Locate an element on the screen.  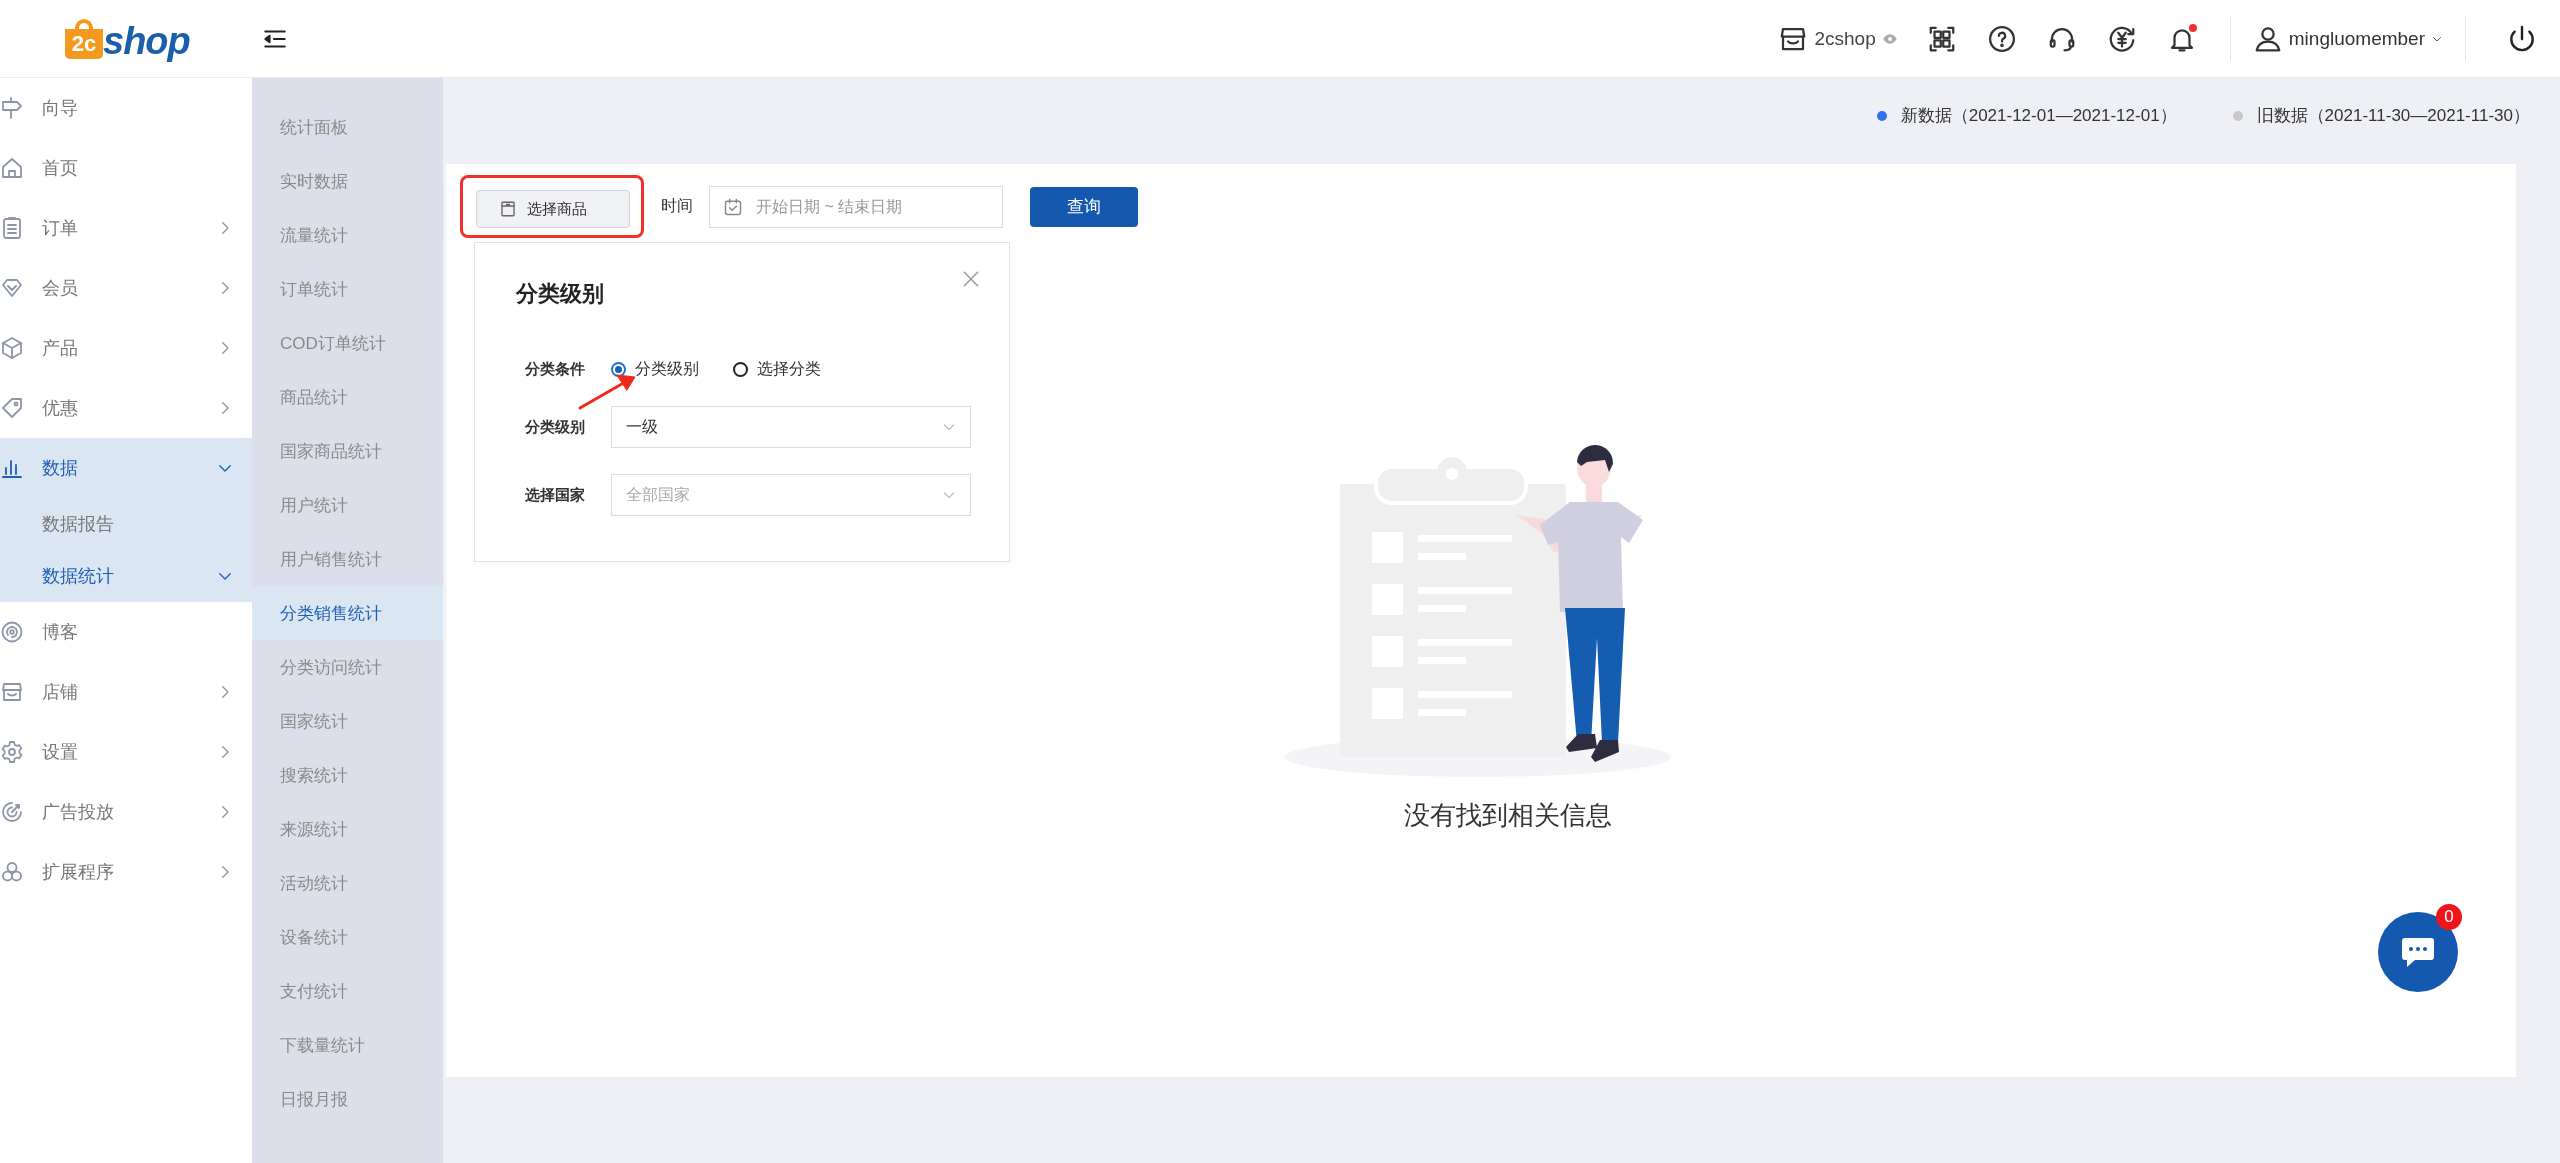
sidebar-item: 店铺 is located at coordinates (126, 692).